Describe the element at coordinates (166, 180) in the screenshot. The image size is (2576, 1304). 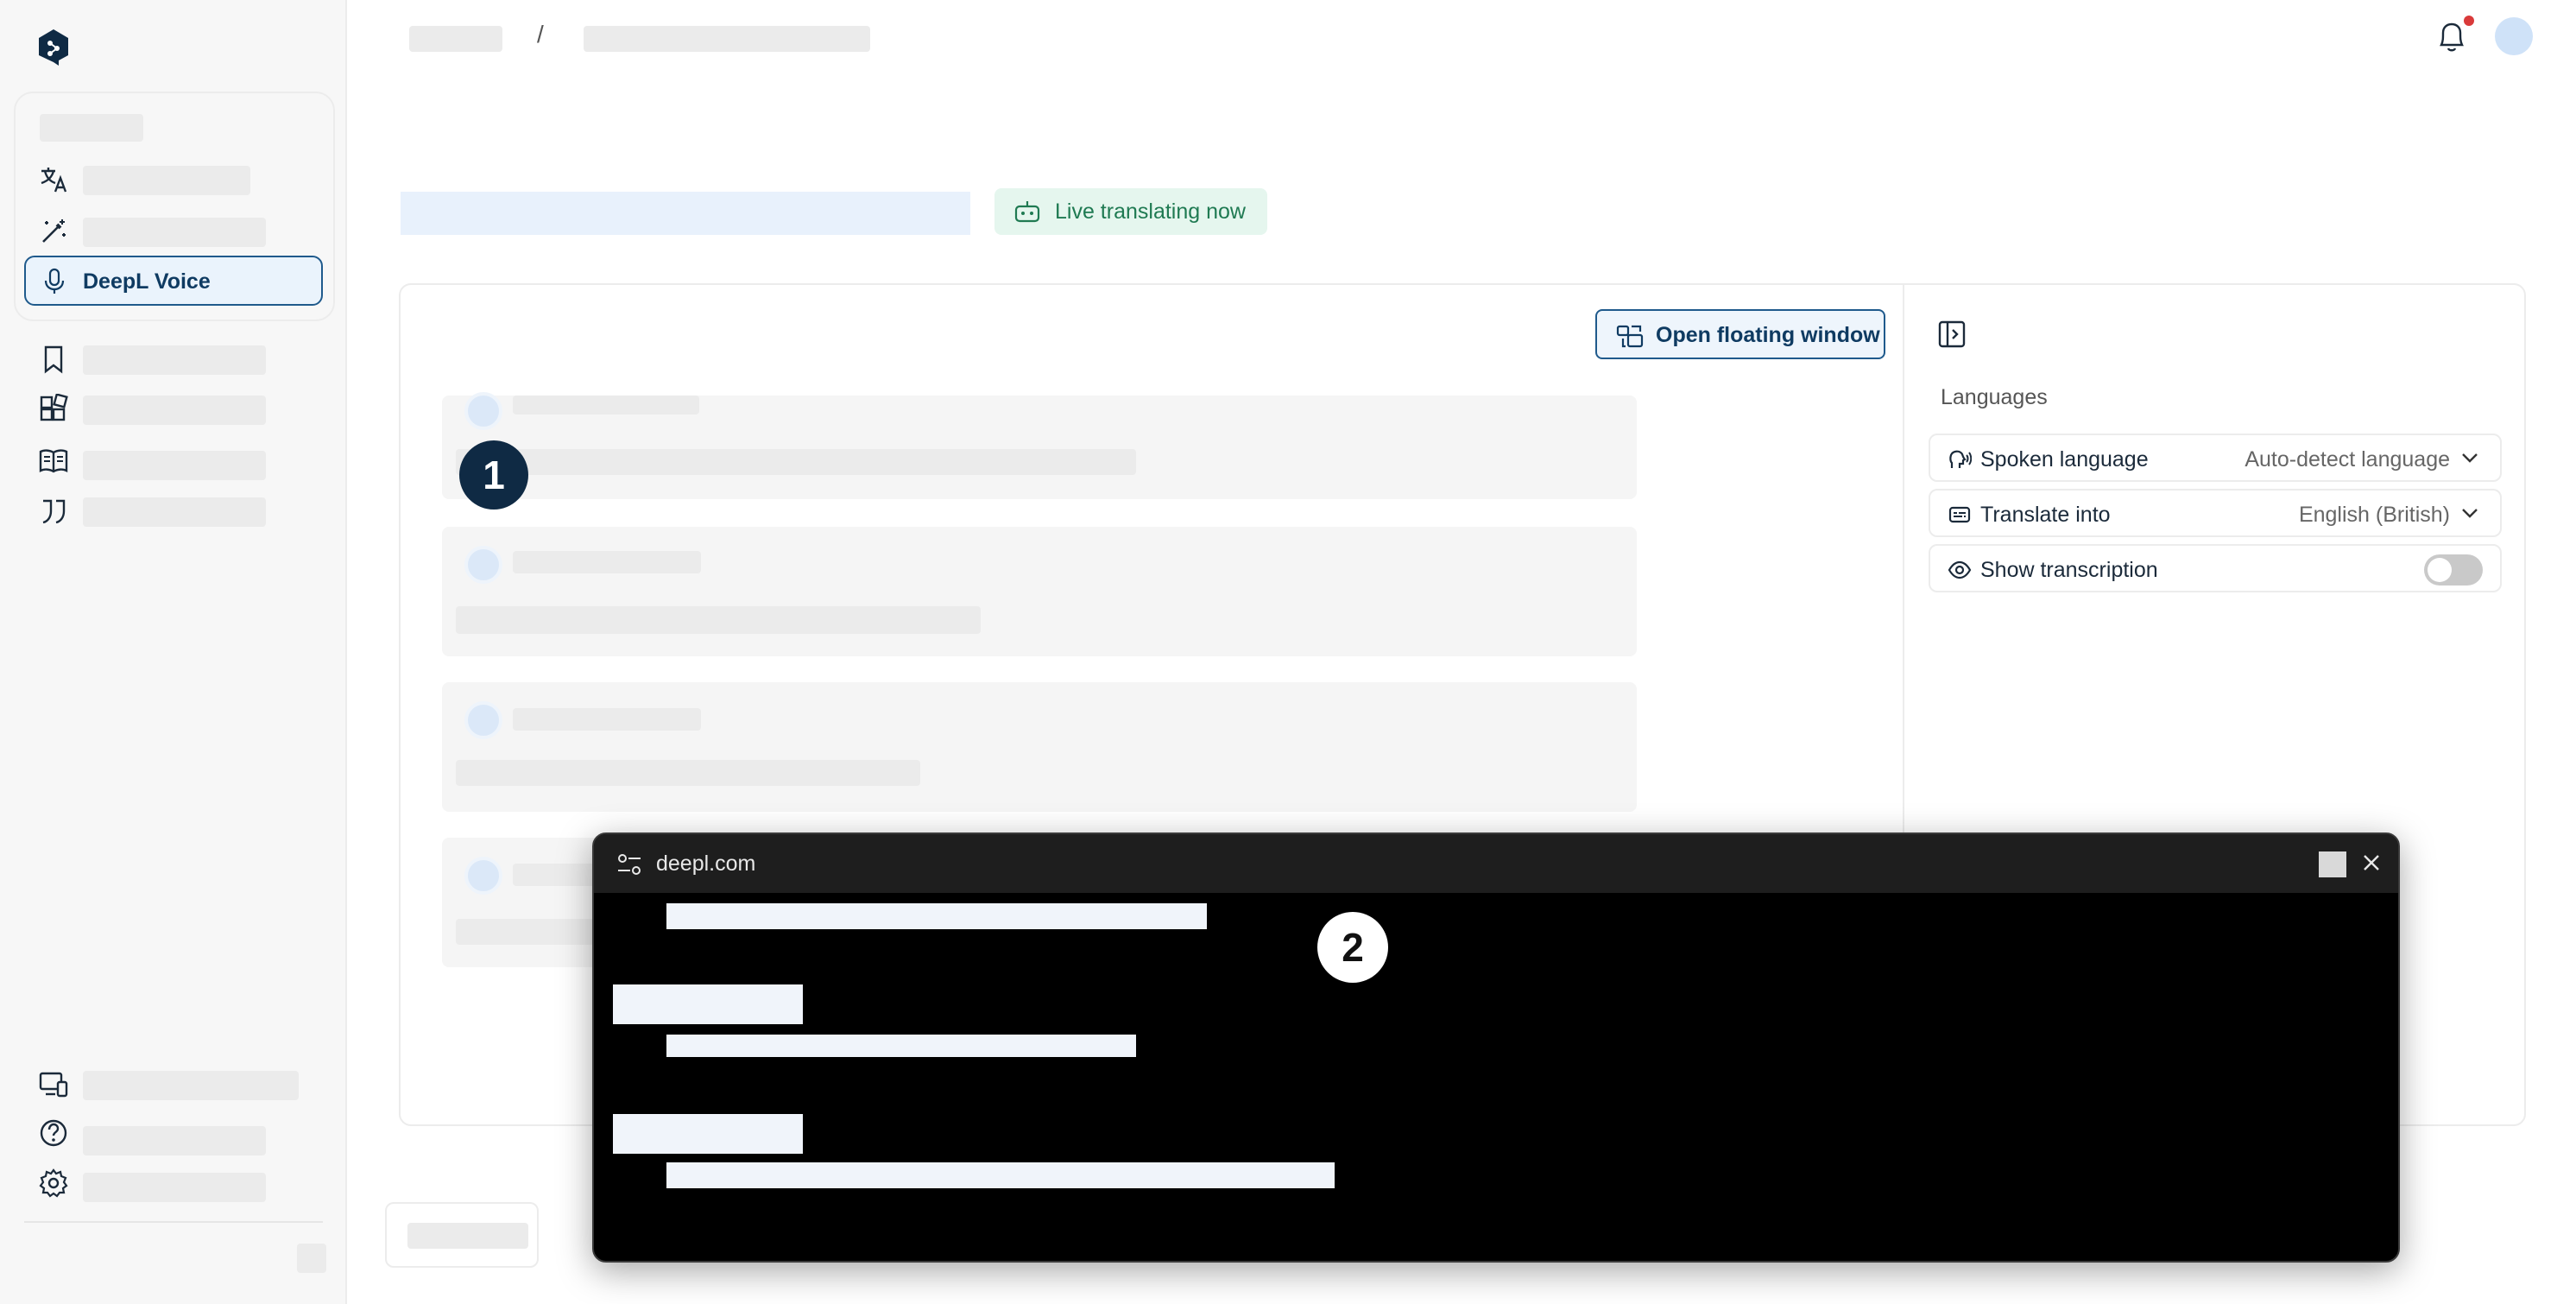
I see `sidebar-item-translator-placeholder` at that location.